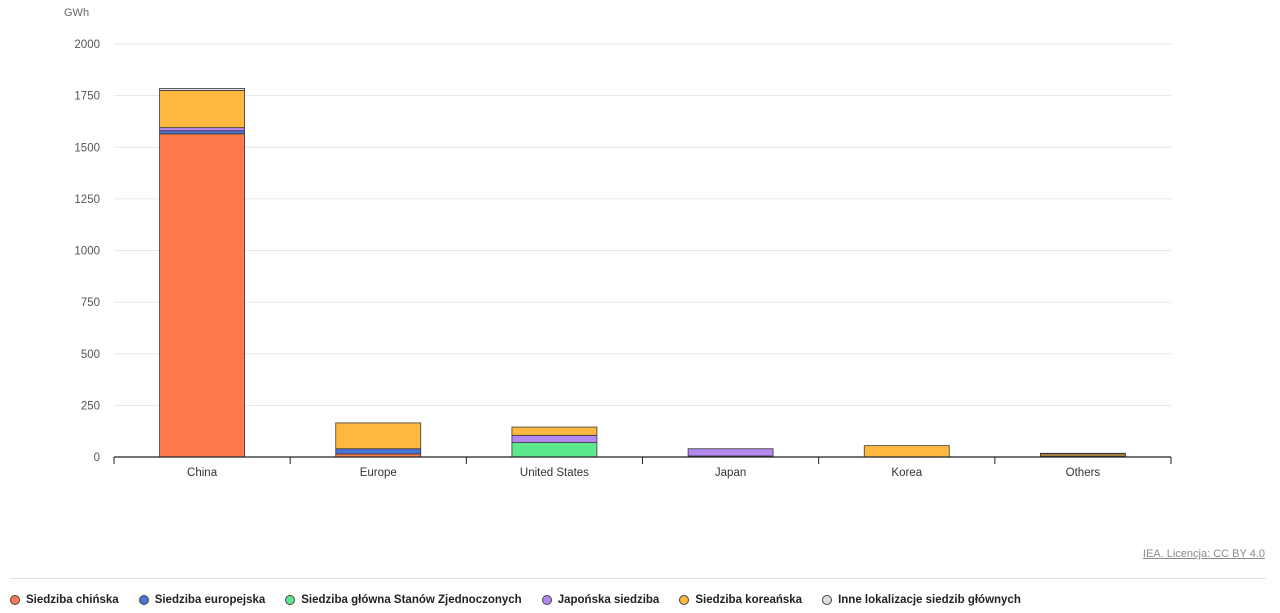 Image resolution: width=1280 pixels, height=613 pixels. Describe the element at coordinates (906, 473) in the screenshot. I see `x-tick-label: Korea` at that location.